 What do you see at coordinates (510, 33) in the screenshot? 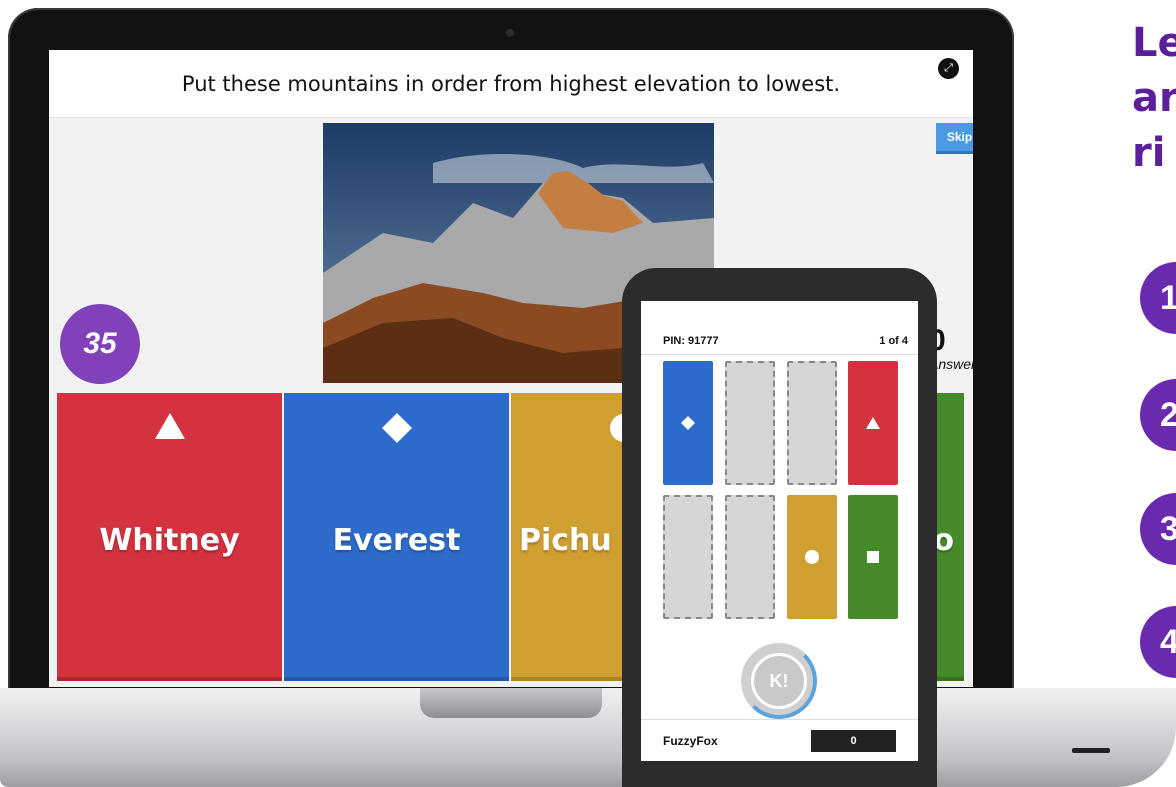
I see `camera-icon` at bounding box center [510, 33].